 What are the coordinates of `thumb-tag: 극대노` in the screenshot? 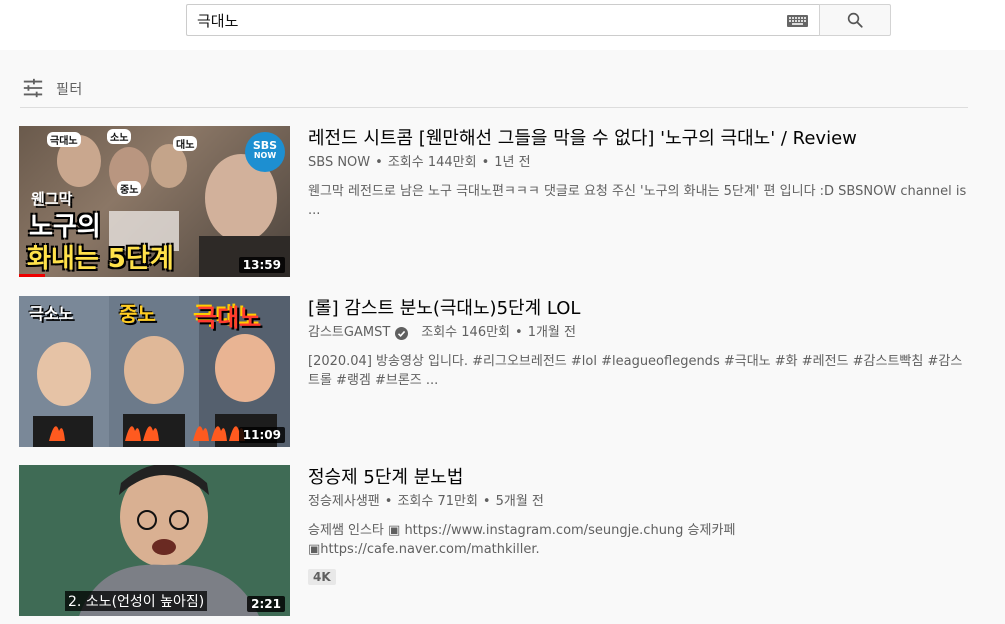 It's located at (64, 139).